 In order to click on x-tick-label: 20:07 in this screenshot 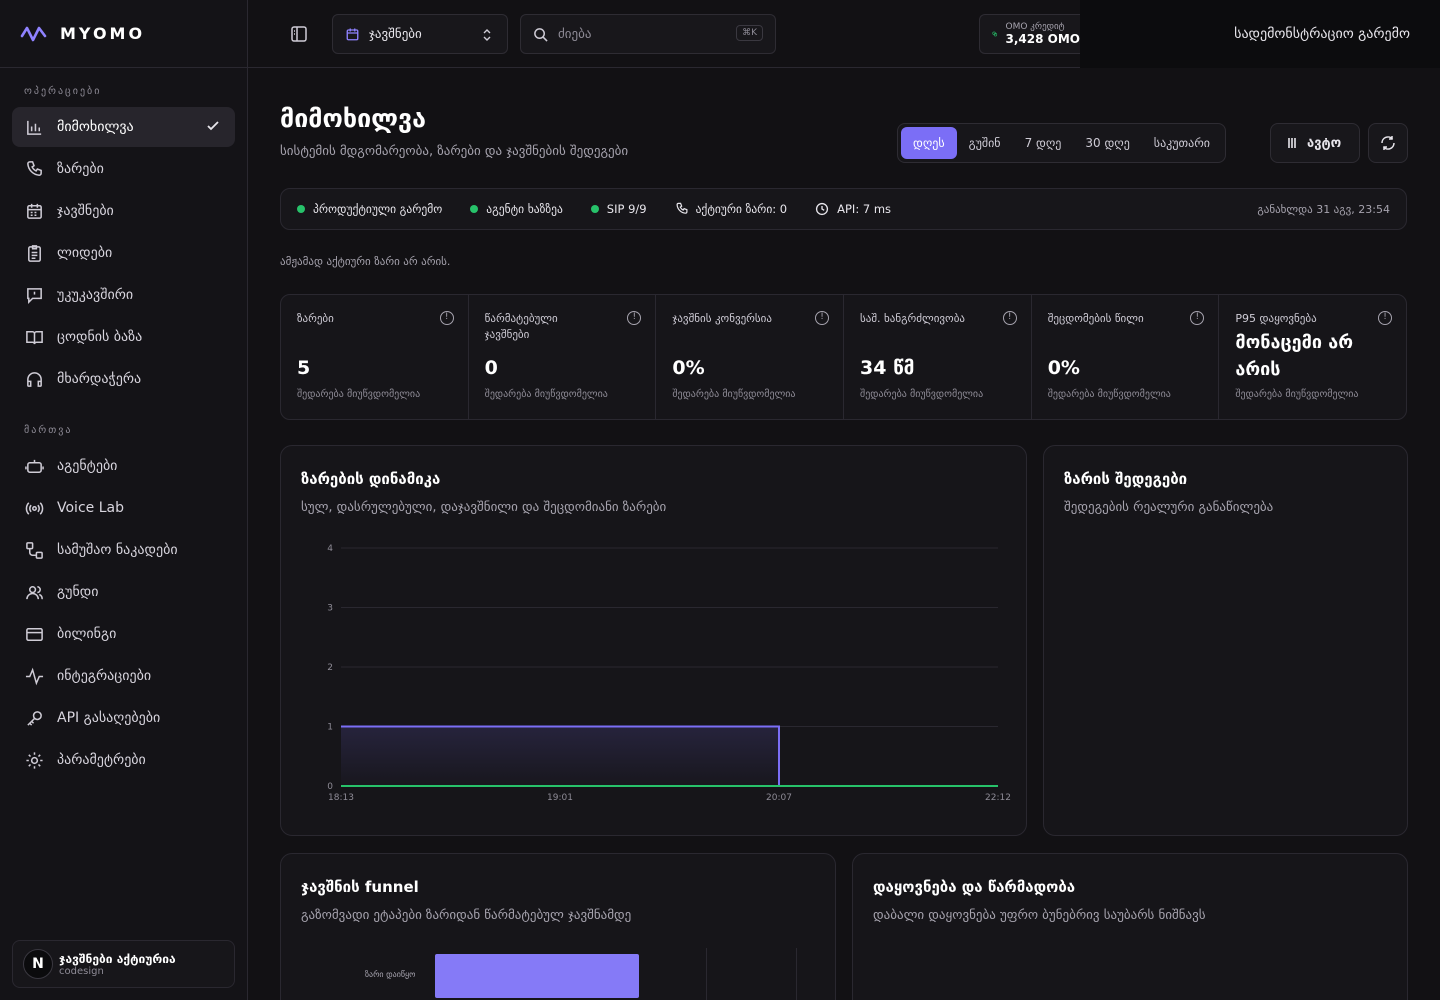, I will do `click(779, 798)`.